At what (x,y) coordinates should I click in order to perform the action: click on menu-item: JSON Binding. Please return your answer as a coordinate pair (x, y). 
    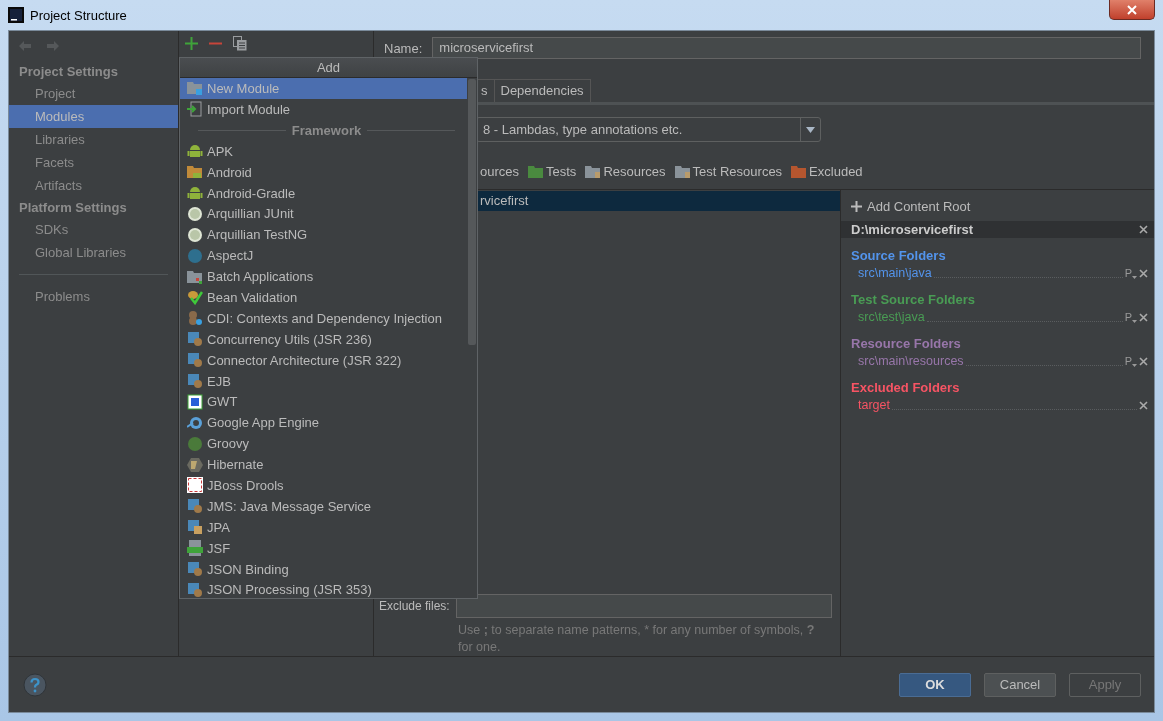
    Looking at the image, I should click on (323, 569).